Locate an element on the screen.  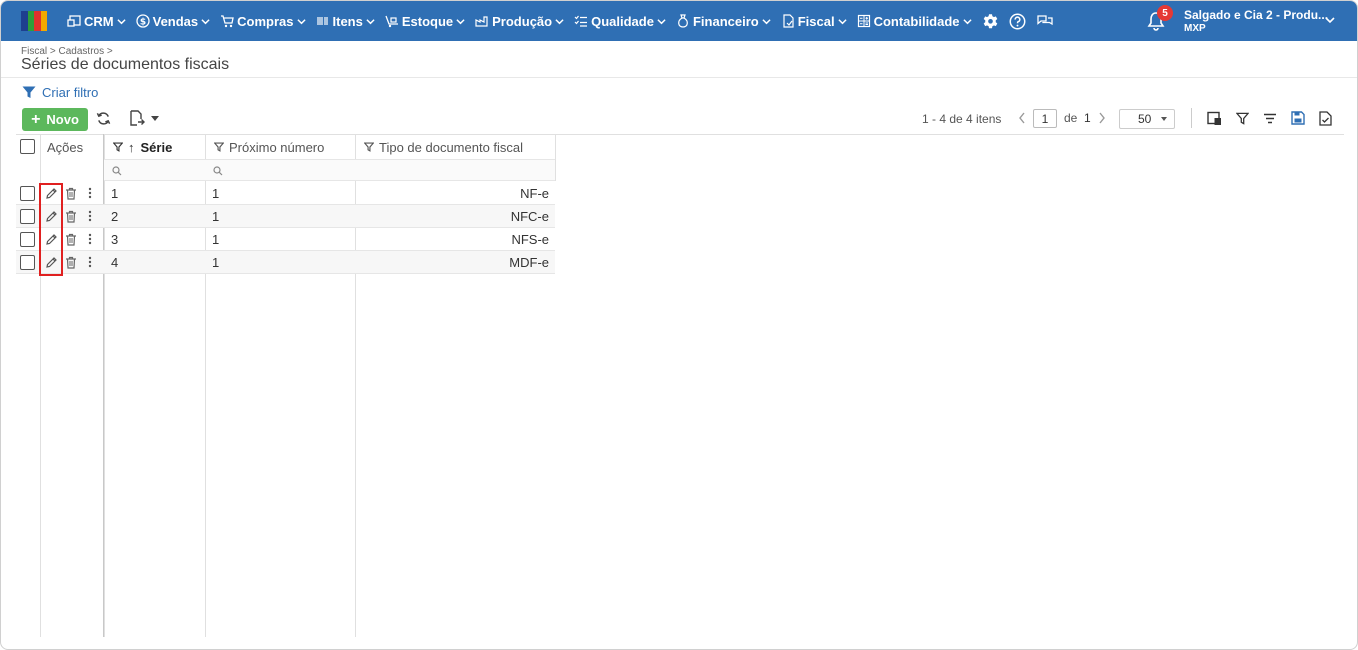
table-row: 4 1 MDF-e is located at coordinates (285, 262).